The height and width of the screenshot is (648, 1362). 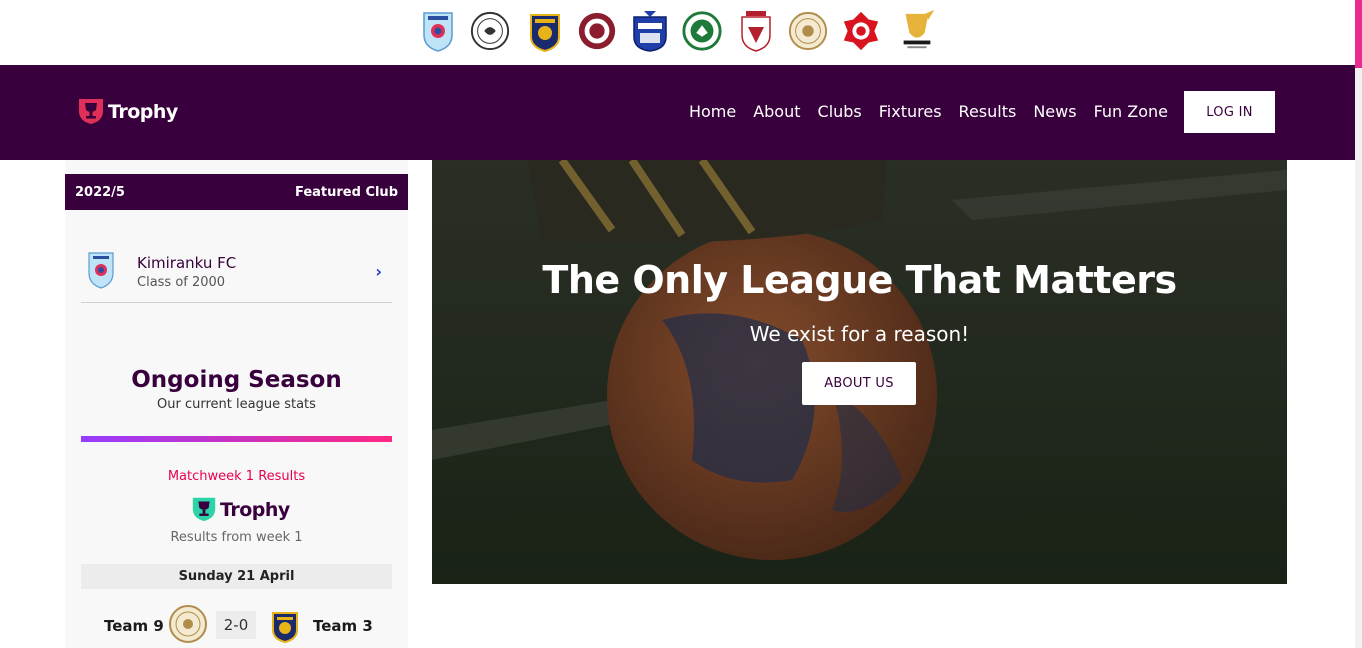 I want to click on matchweek-brand: Trophy, so click(x=240, y=510).